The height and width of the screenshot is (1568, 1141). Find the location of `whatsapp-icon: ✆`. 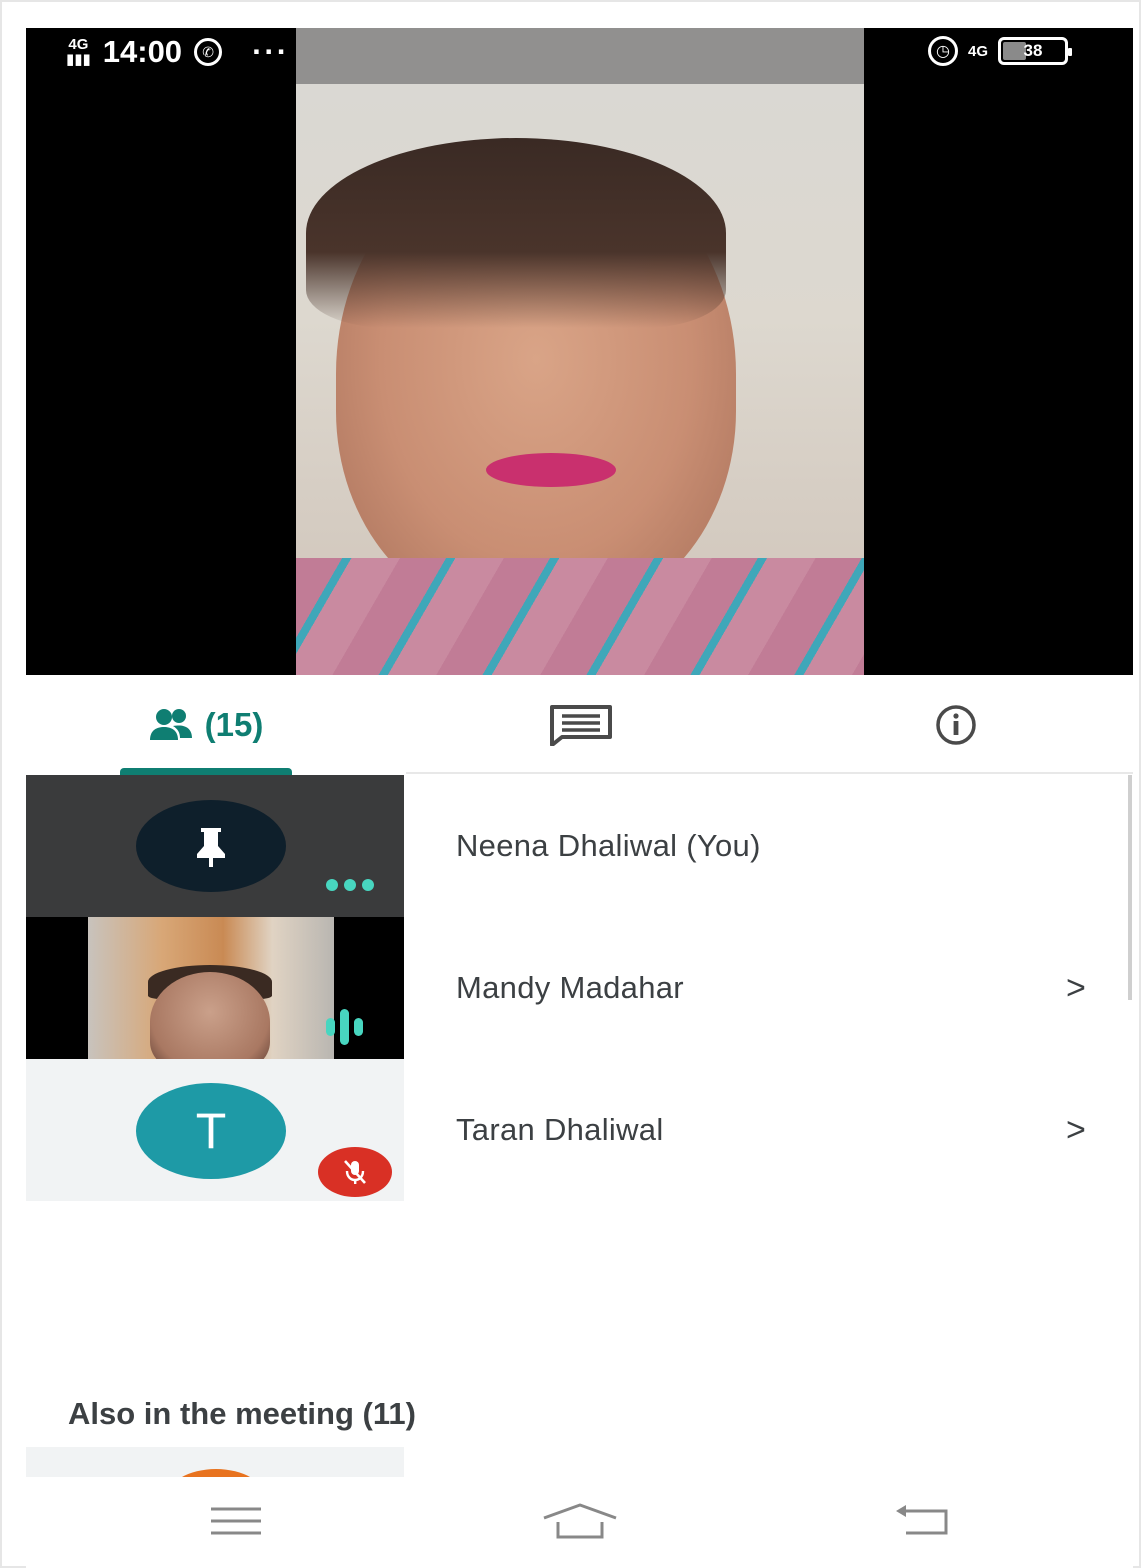

whatsapp-icon: ✆ is located at coordinates (208, 52).